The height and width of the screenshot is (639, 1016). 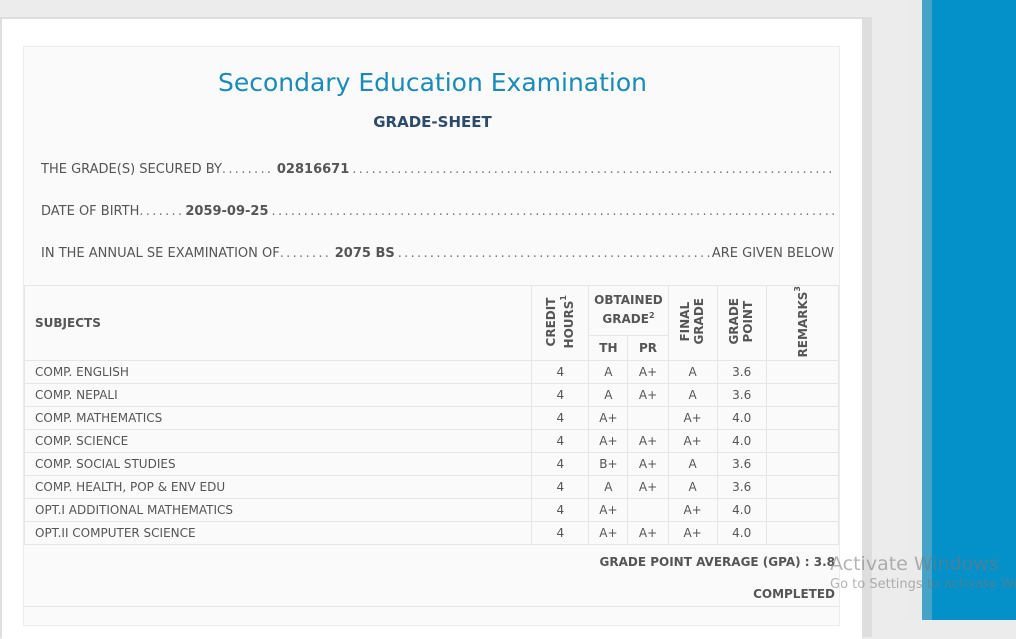 I want to click on cell-subject: COMP. NEPALI, so click(x=278, y=395).